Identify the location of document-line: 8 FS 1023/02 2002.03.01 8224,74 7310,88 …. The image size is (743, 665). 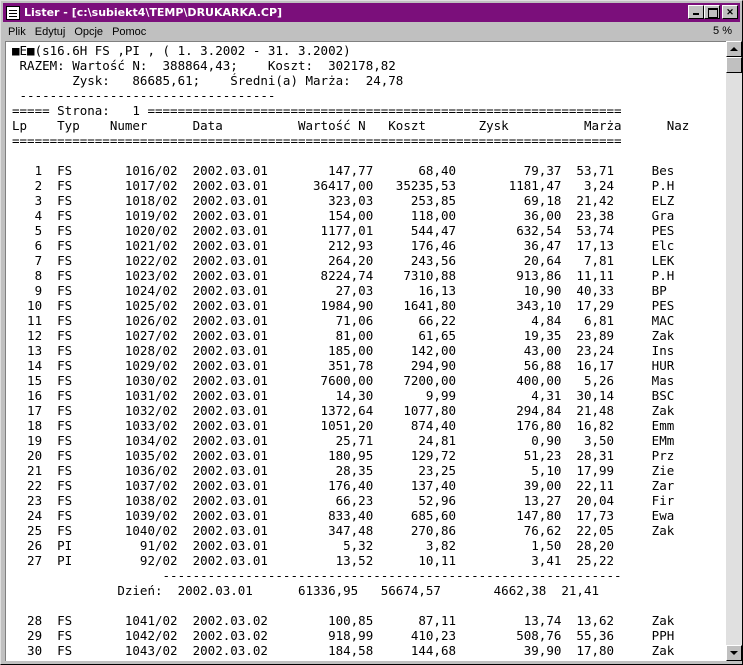
(343, 275).